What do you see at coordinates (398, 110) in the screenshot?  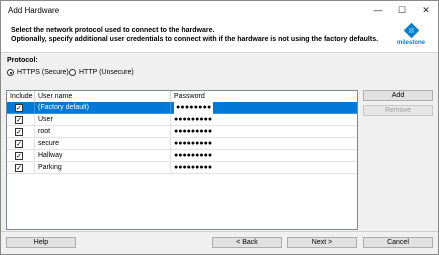 I see `remove-button: Remove` at bounding box center [398, 110].